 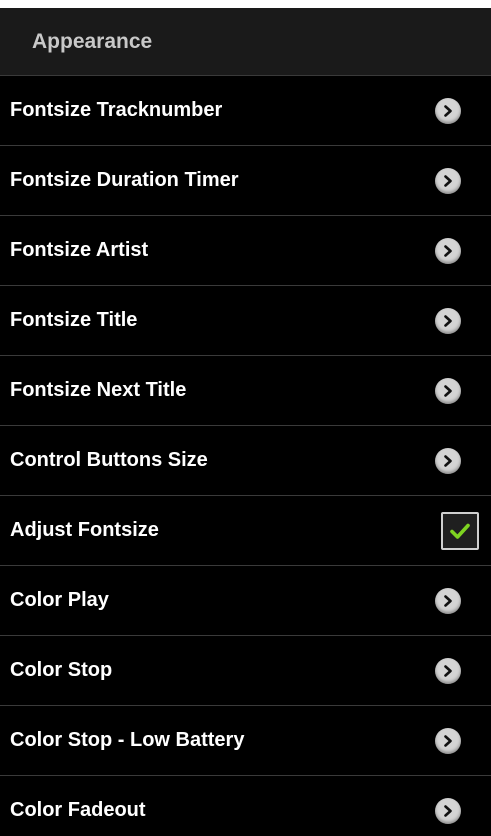 What do you see at coordinates (59, 600) in the screenshot?
I see `setting-label: Color Play` at bounding box center [59, 600].